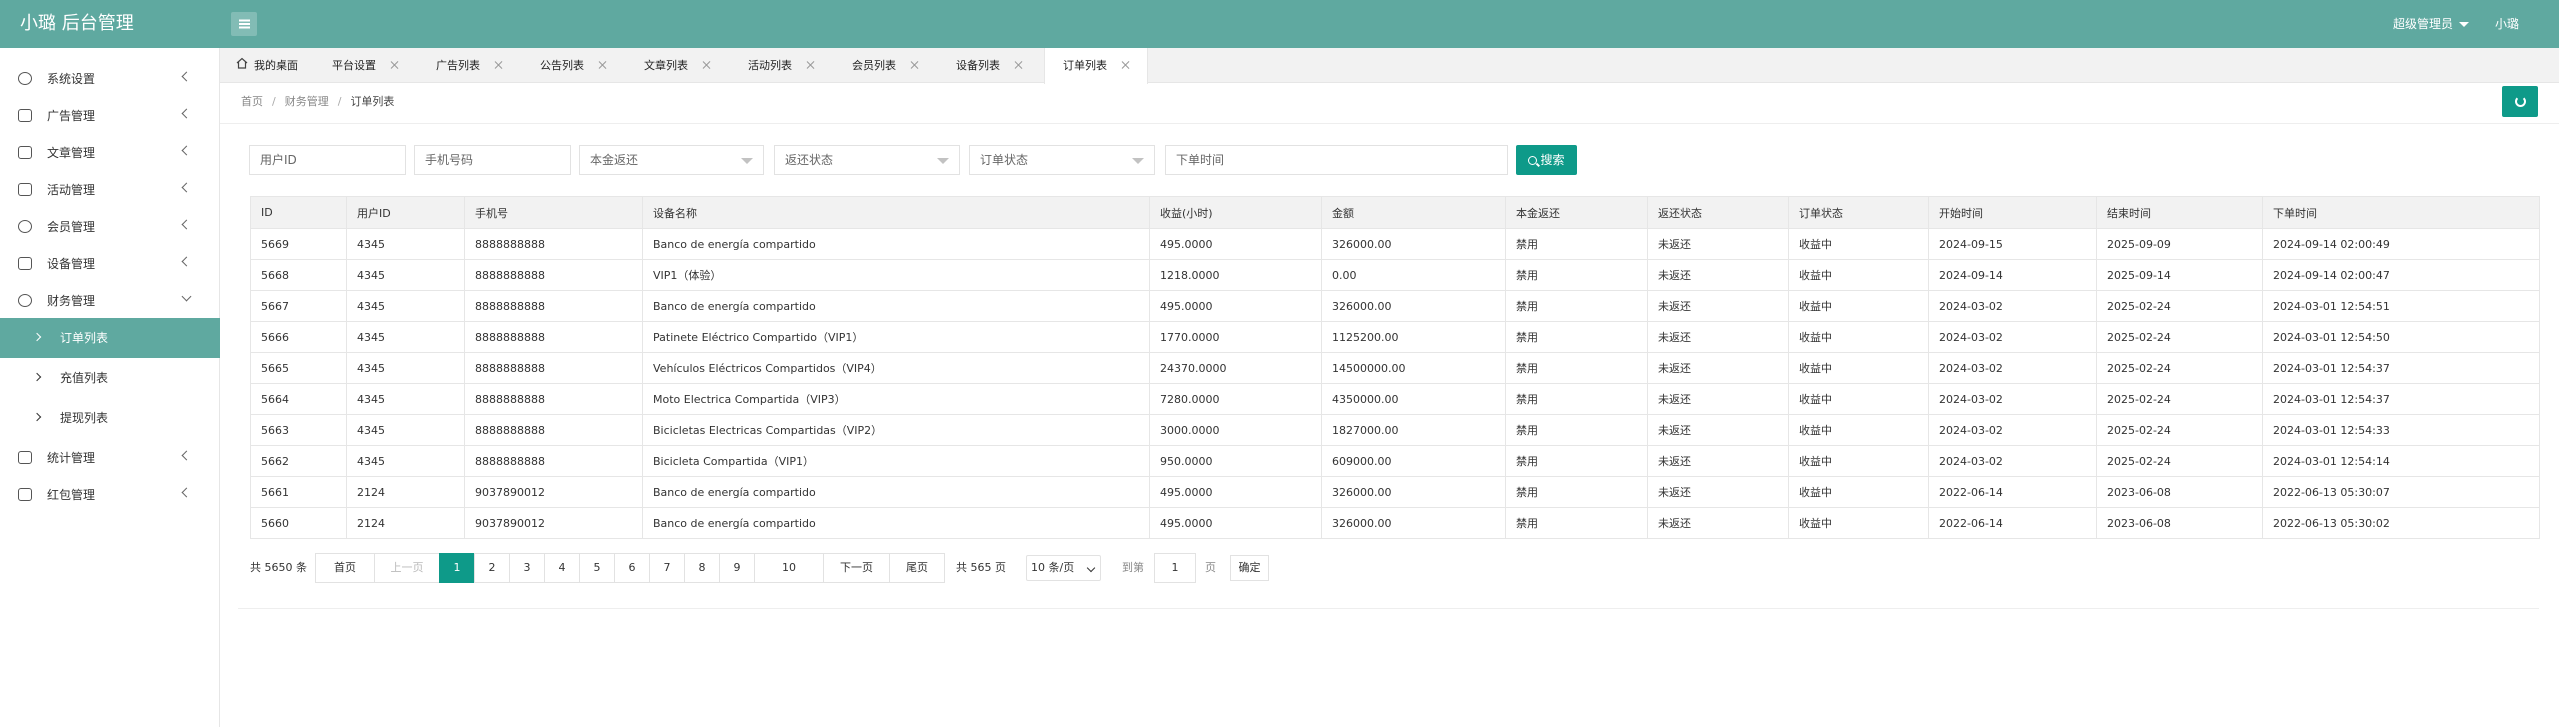  I want to click on tab-ads: 广告列表, so click(470, 65).